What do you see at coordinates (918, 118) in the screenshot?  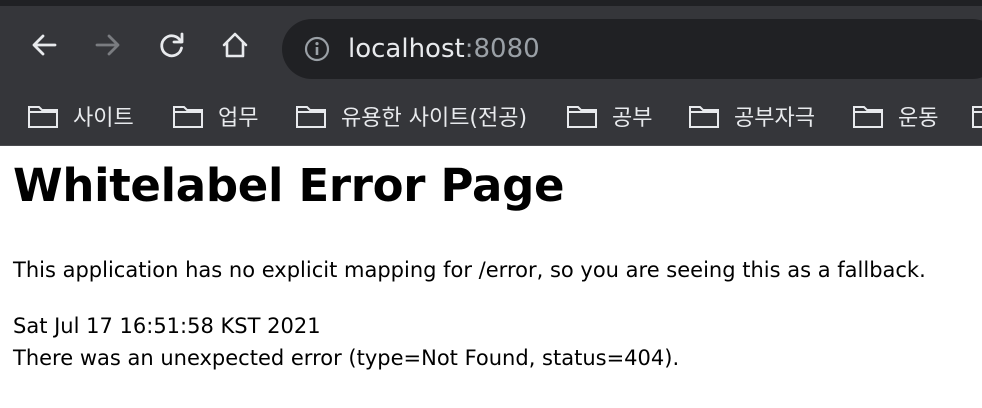 I see `bookmark-label: 운동` at bounding box center [918, 118].